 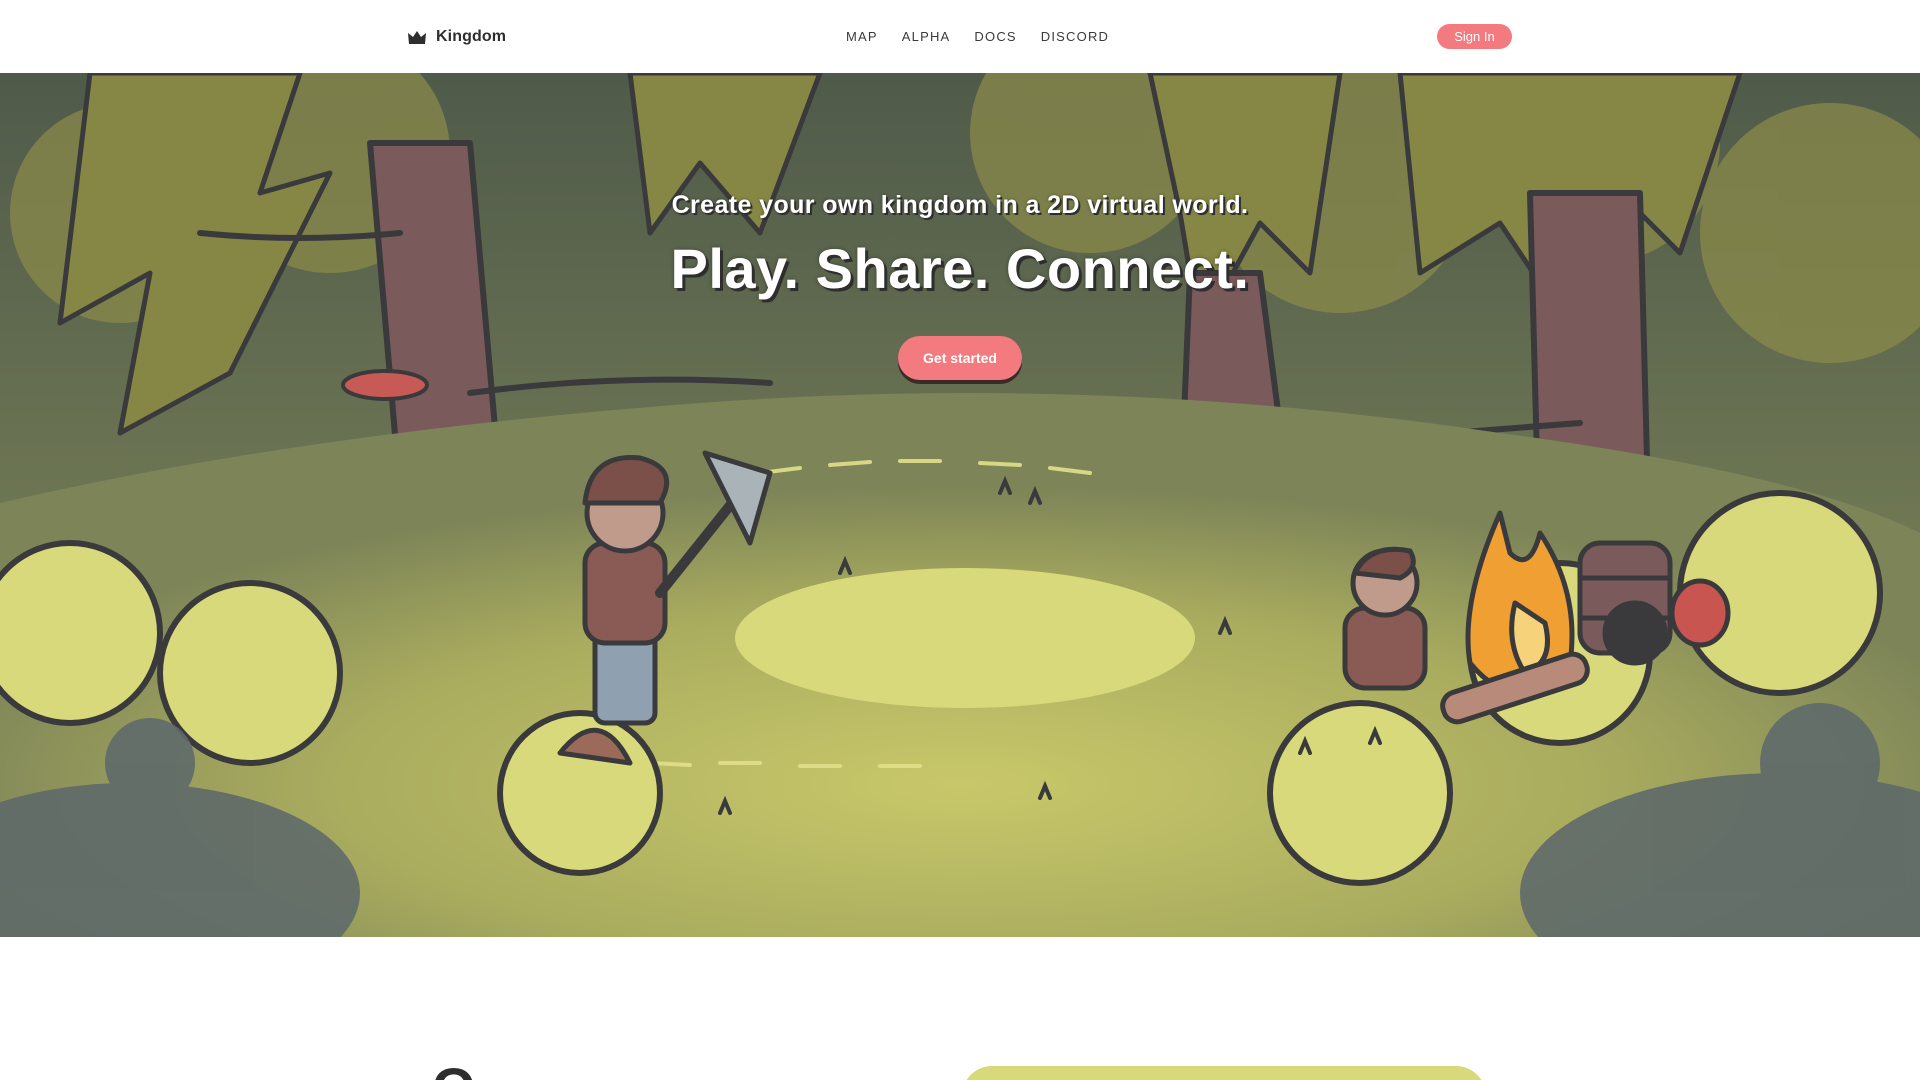 I want to click on section-heading: O, so click(x=454, y=1070).